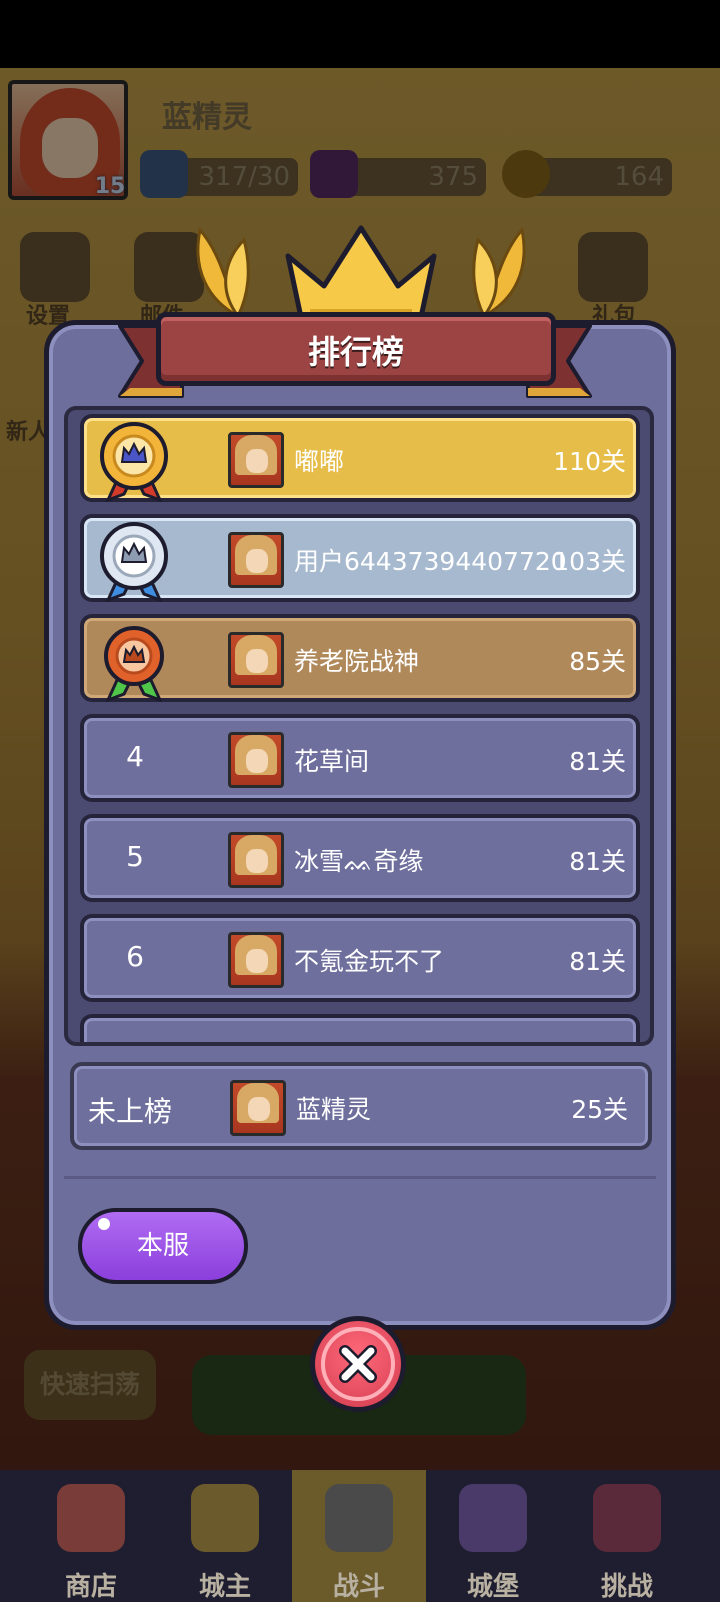 The image size is (720, 1602). What do you see at coordinates (599, 1109) in the screenshot?
I see `my-level-score: 25关` at bounding box center [599, 1109].